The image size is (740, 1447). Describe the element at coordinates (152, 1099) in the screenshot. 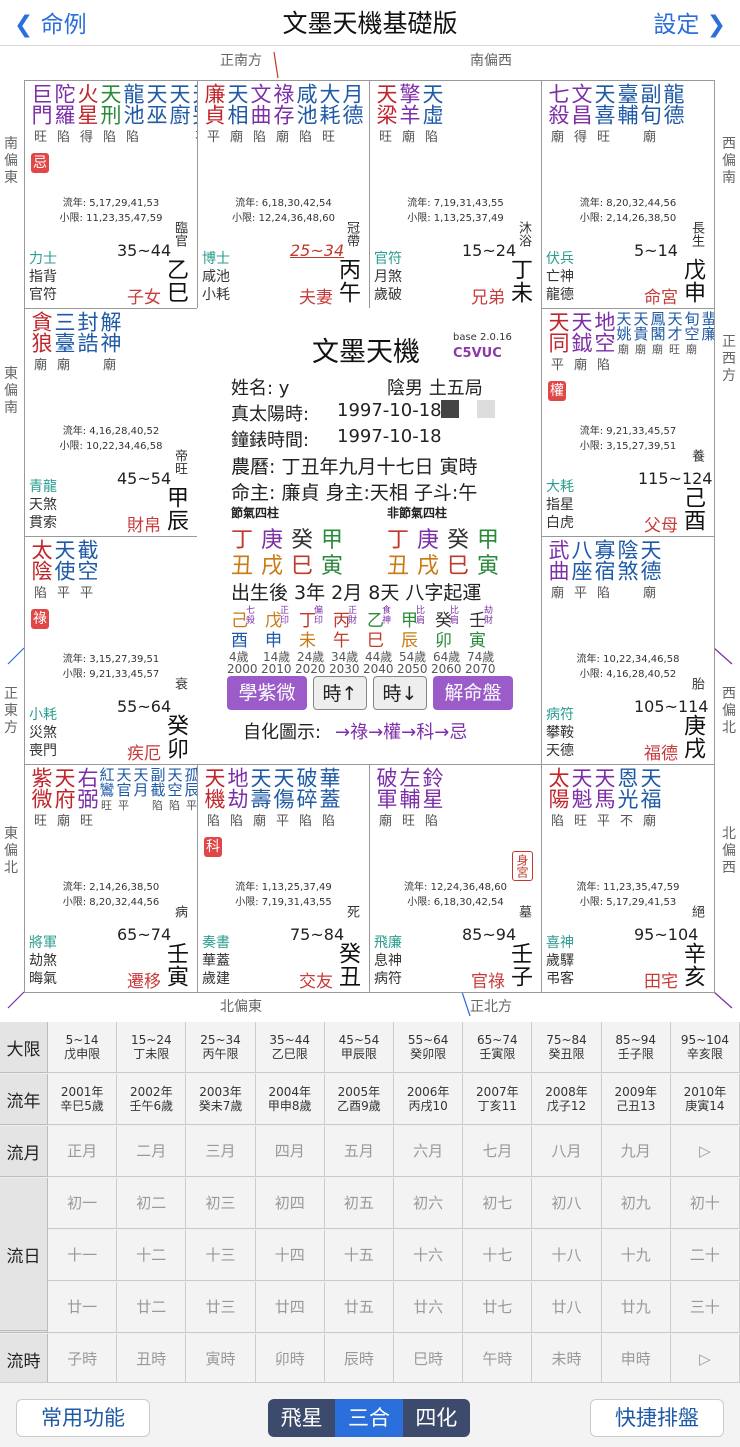

I see `table-cell: 2002年 壬午6歲` at that location.